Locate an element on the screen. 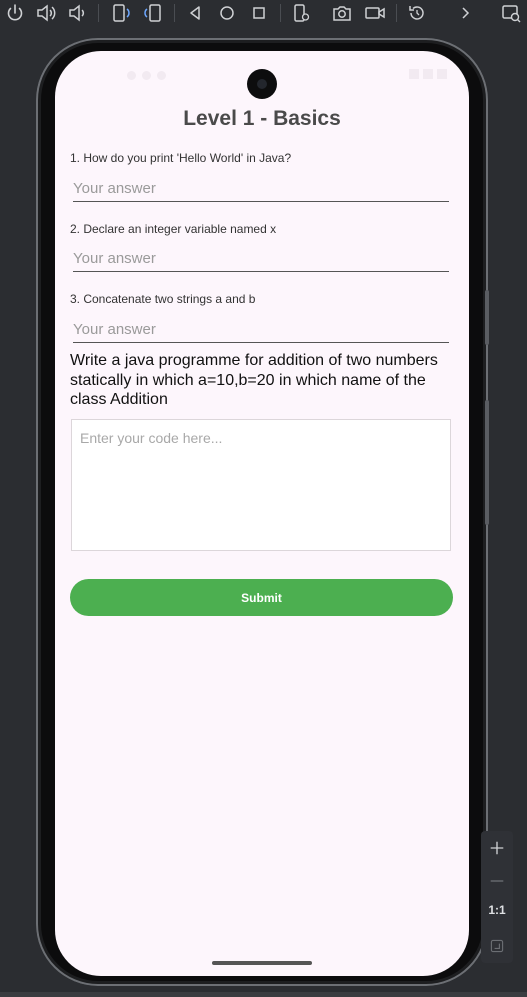 This screenshot has width=527, height=997. snapshot-icon is located at coordinates (417, 13).